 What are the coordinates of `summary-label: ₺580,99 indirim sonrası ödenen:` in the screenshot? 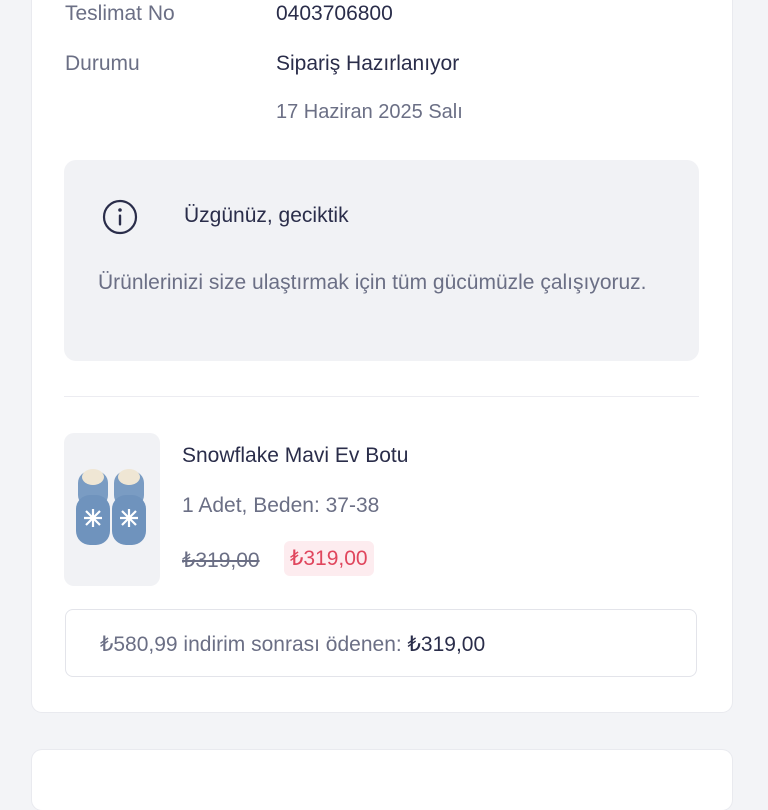 It's located at (254, 644).